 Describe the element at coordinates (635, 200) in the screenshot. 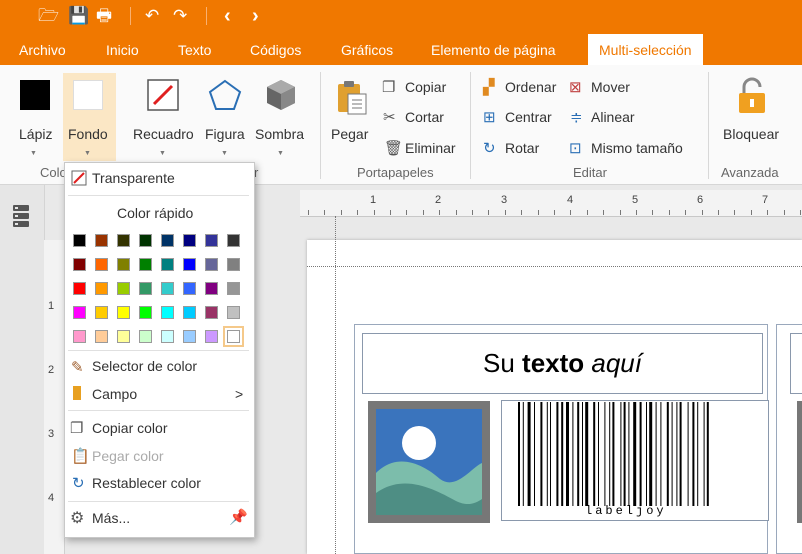

I see `ruler-number: 5` at that location.